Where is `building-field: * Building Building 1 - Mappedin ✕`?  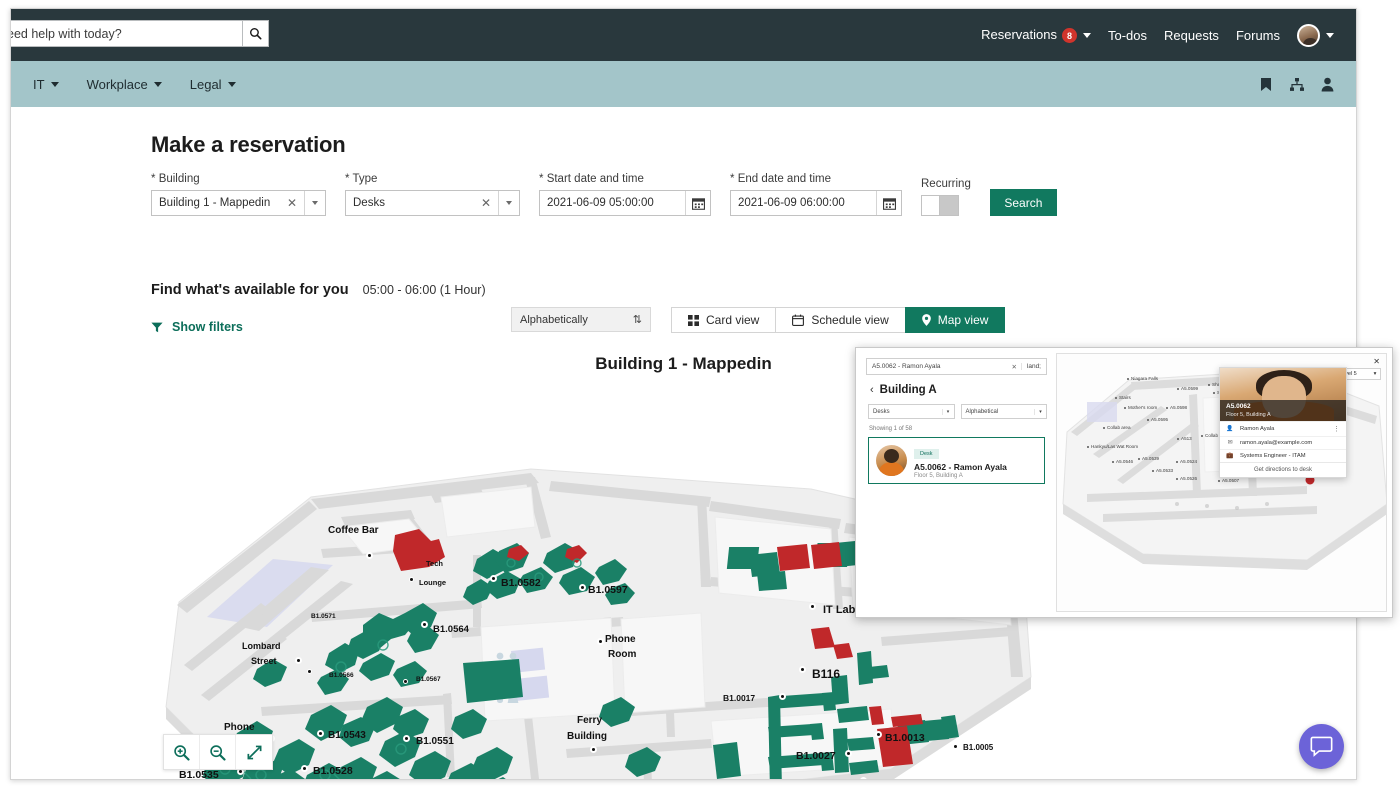
building-field: * Building Building 1 - Mappedin ✕ is located at coordinates (238, 194).